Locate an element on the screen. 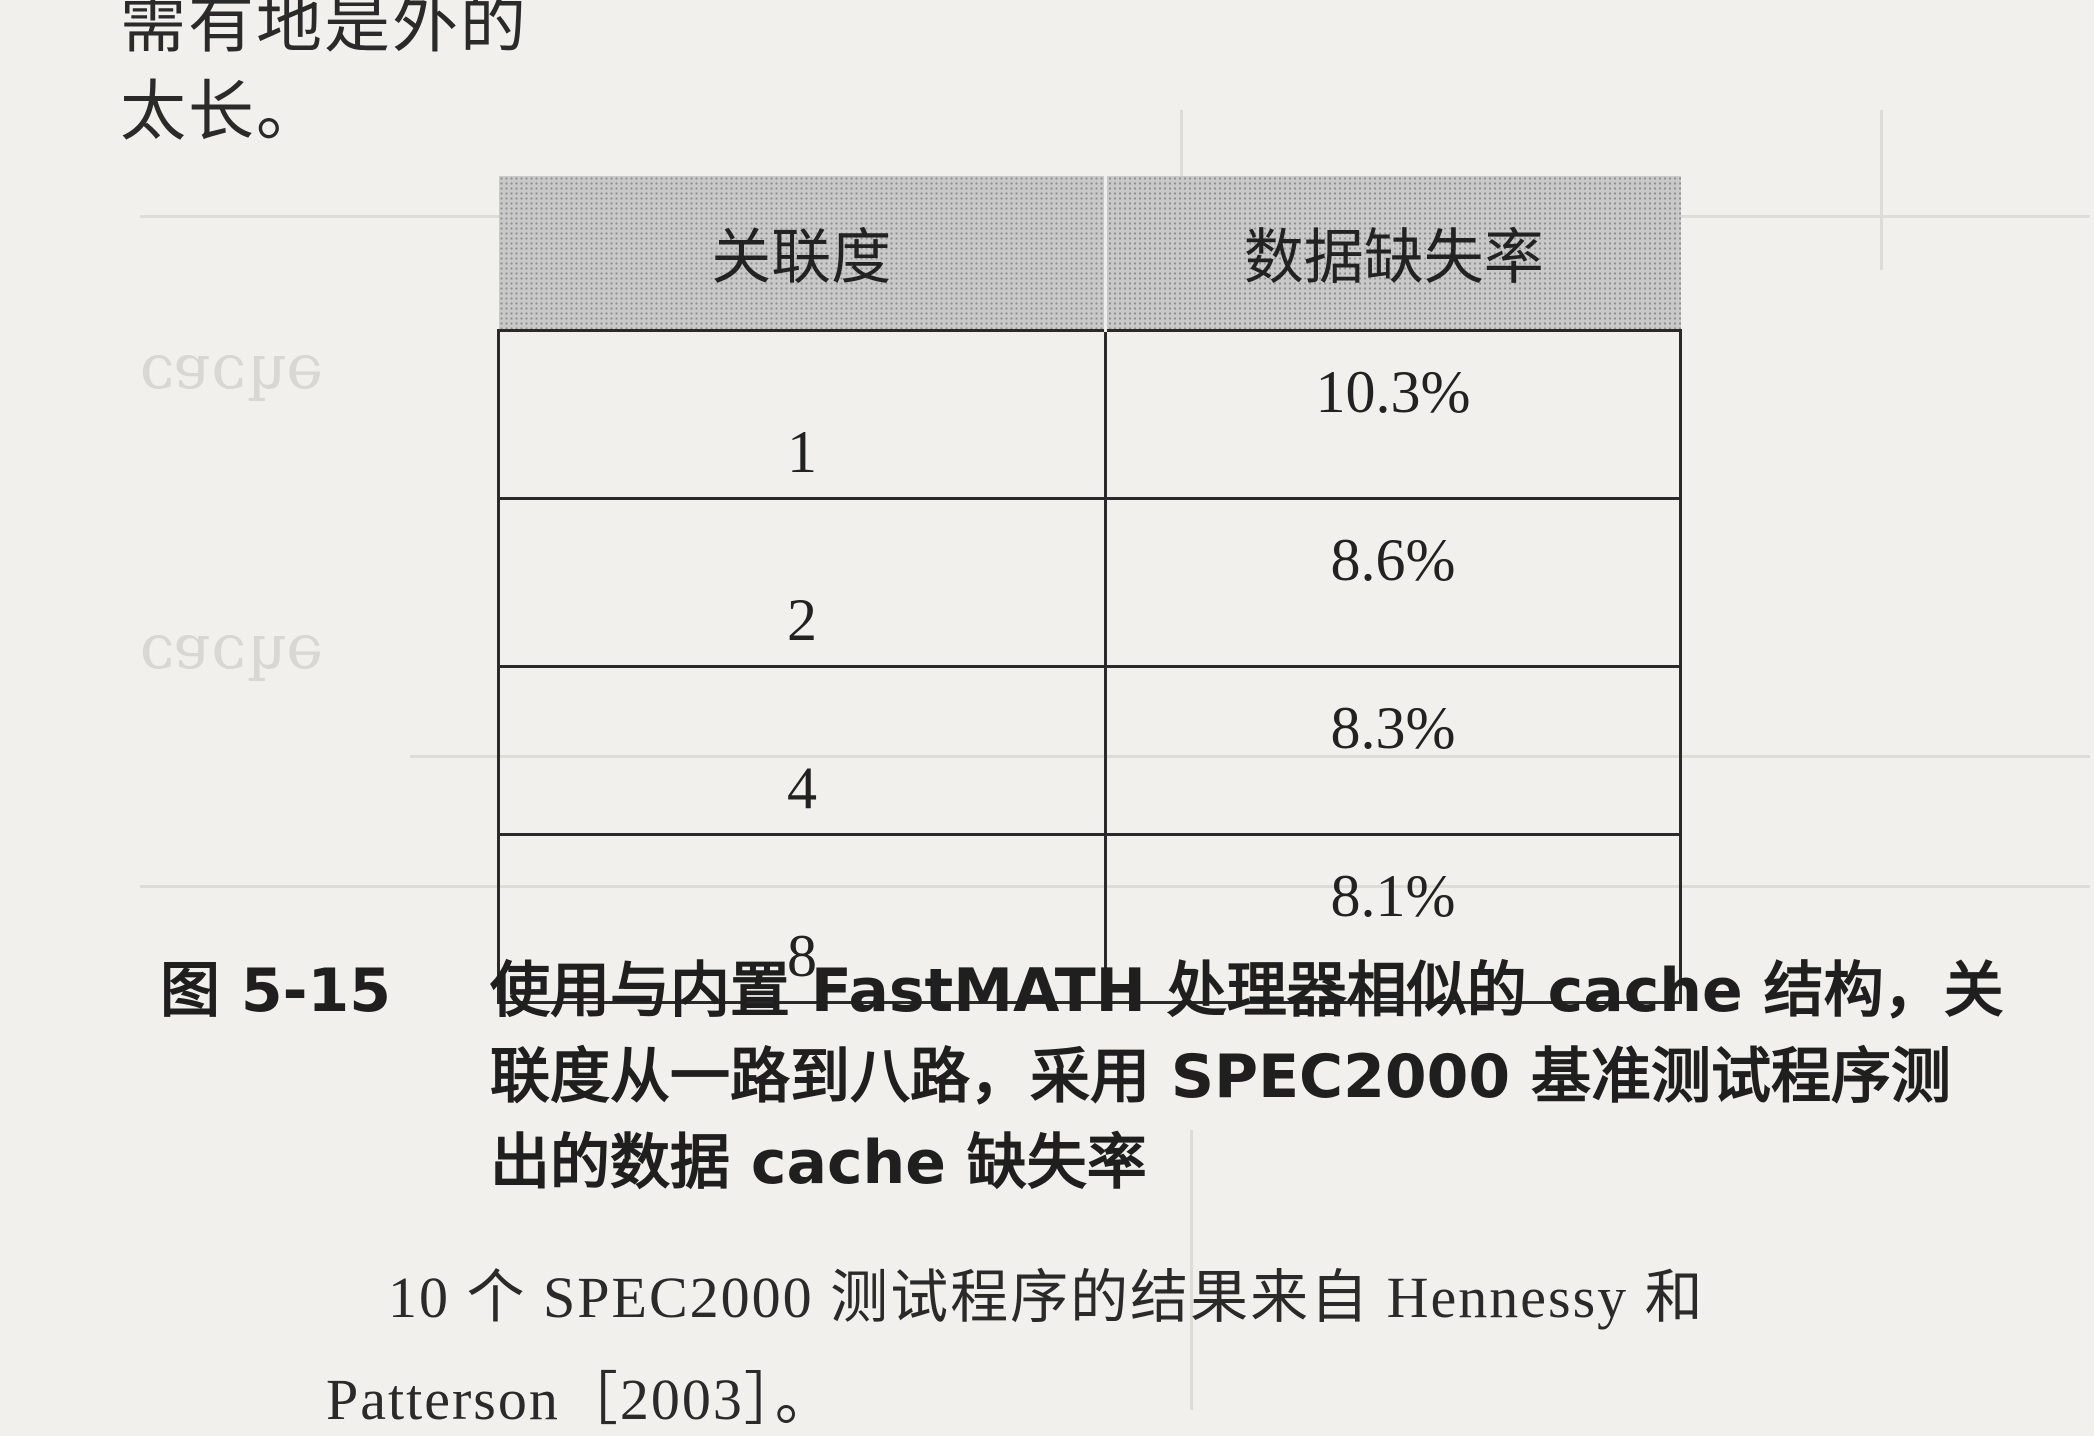 This screenshot has height=1436, width=2094. miss-rate-cell: 8.6% is located at coordinates (1393, 582).